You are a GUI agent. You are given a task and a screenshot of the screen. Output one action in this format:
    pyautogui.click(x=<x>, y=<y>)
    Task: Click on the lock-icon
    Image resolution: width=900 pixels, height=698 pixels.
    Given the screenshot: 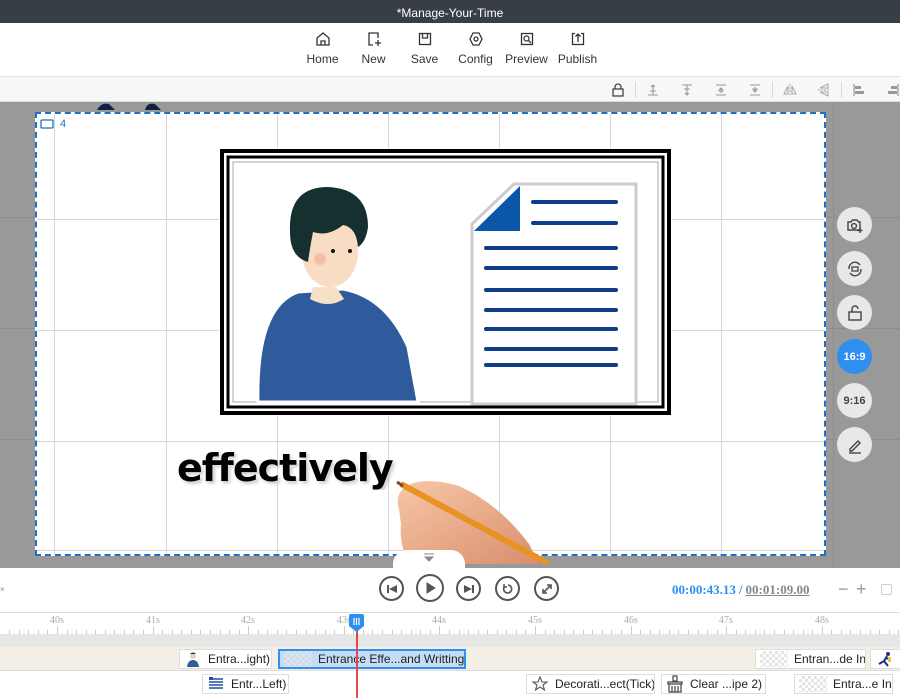 What is the action you would take?
    pyautogui.click(x=618, y=89)
    